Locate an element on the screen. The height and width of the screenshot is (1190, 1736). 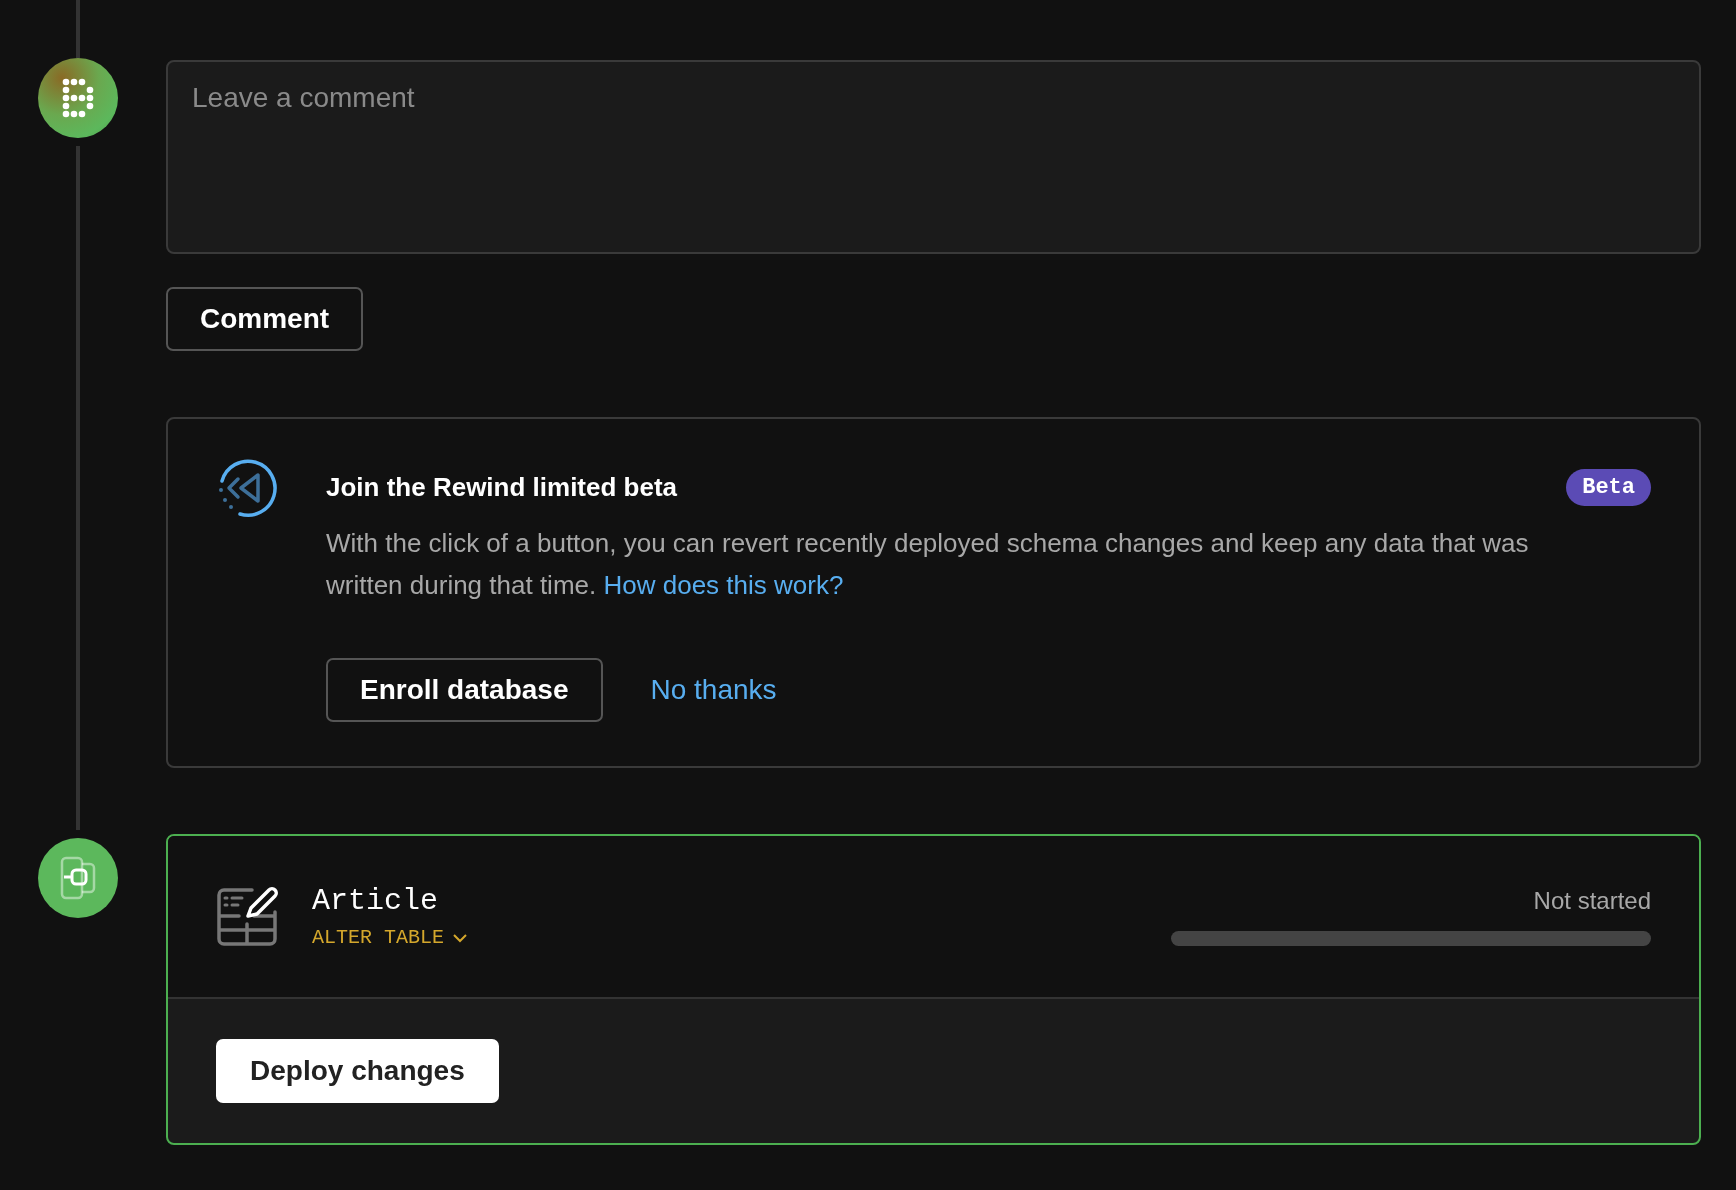
table-name: Article is located at coordinates (376, 901).